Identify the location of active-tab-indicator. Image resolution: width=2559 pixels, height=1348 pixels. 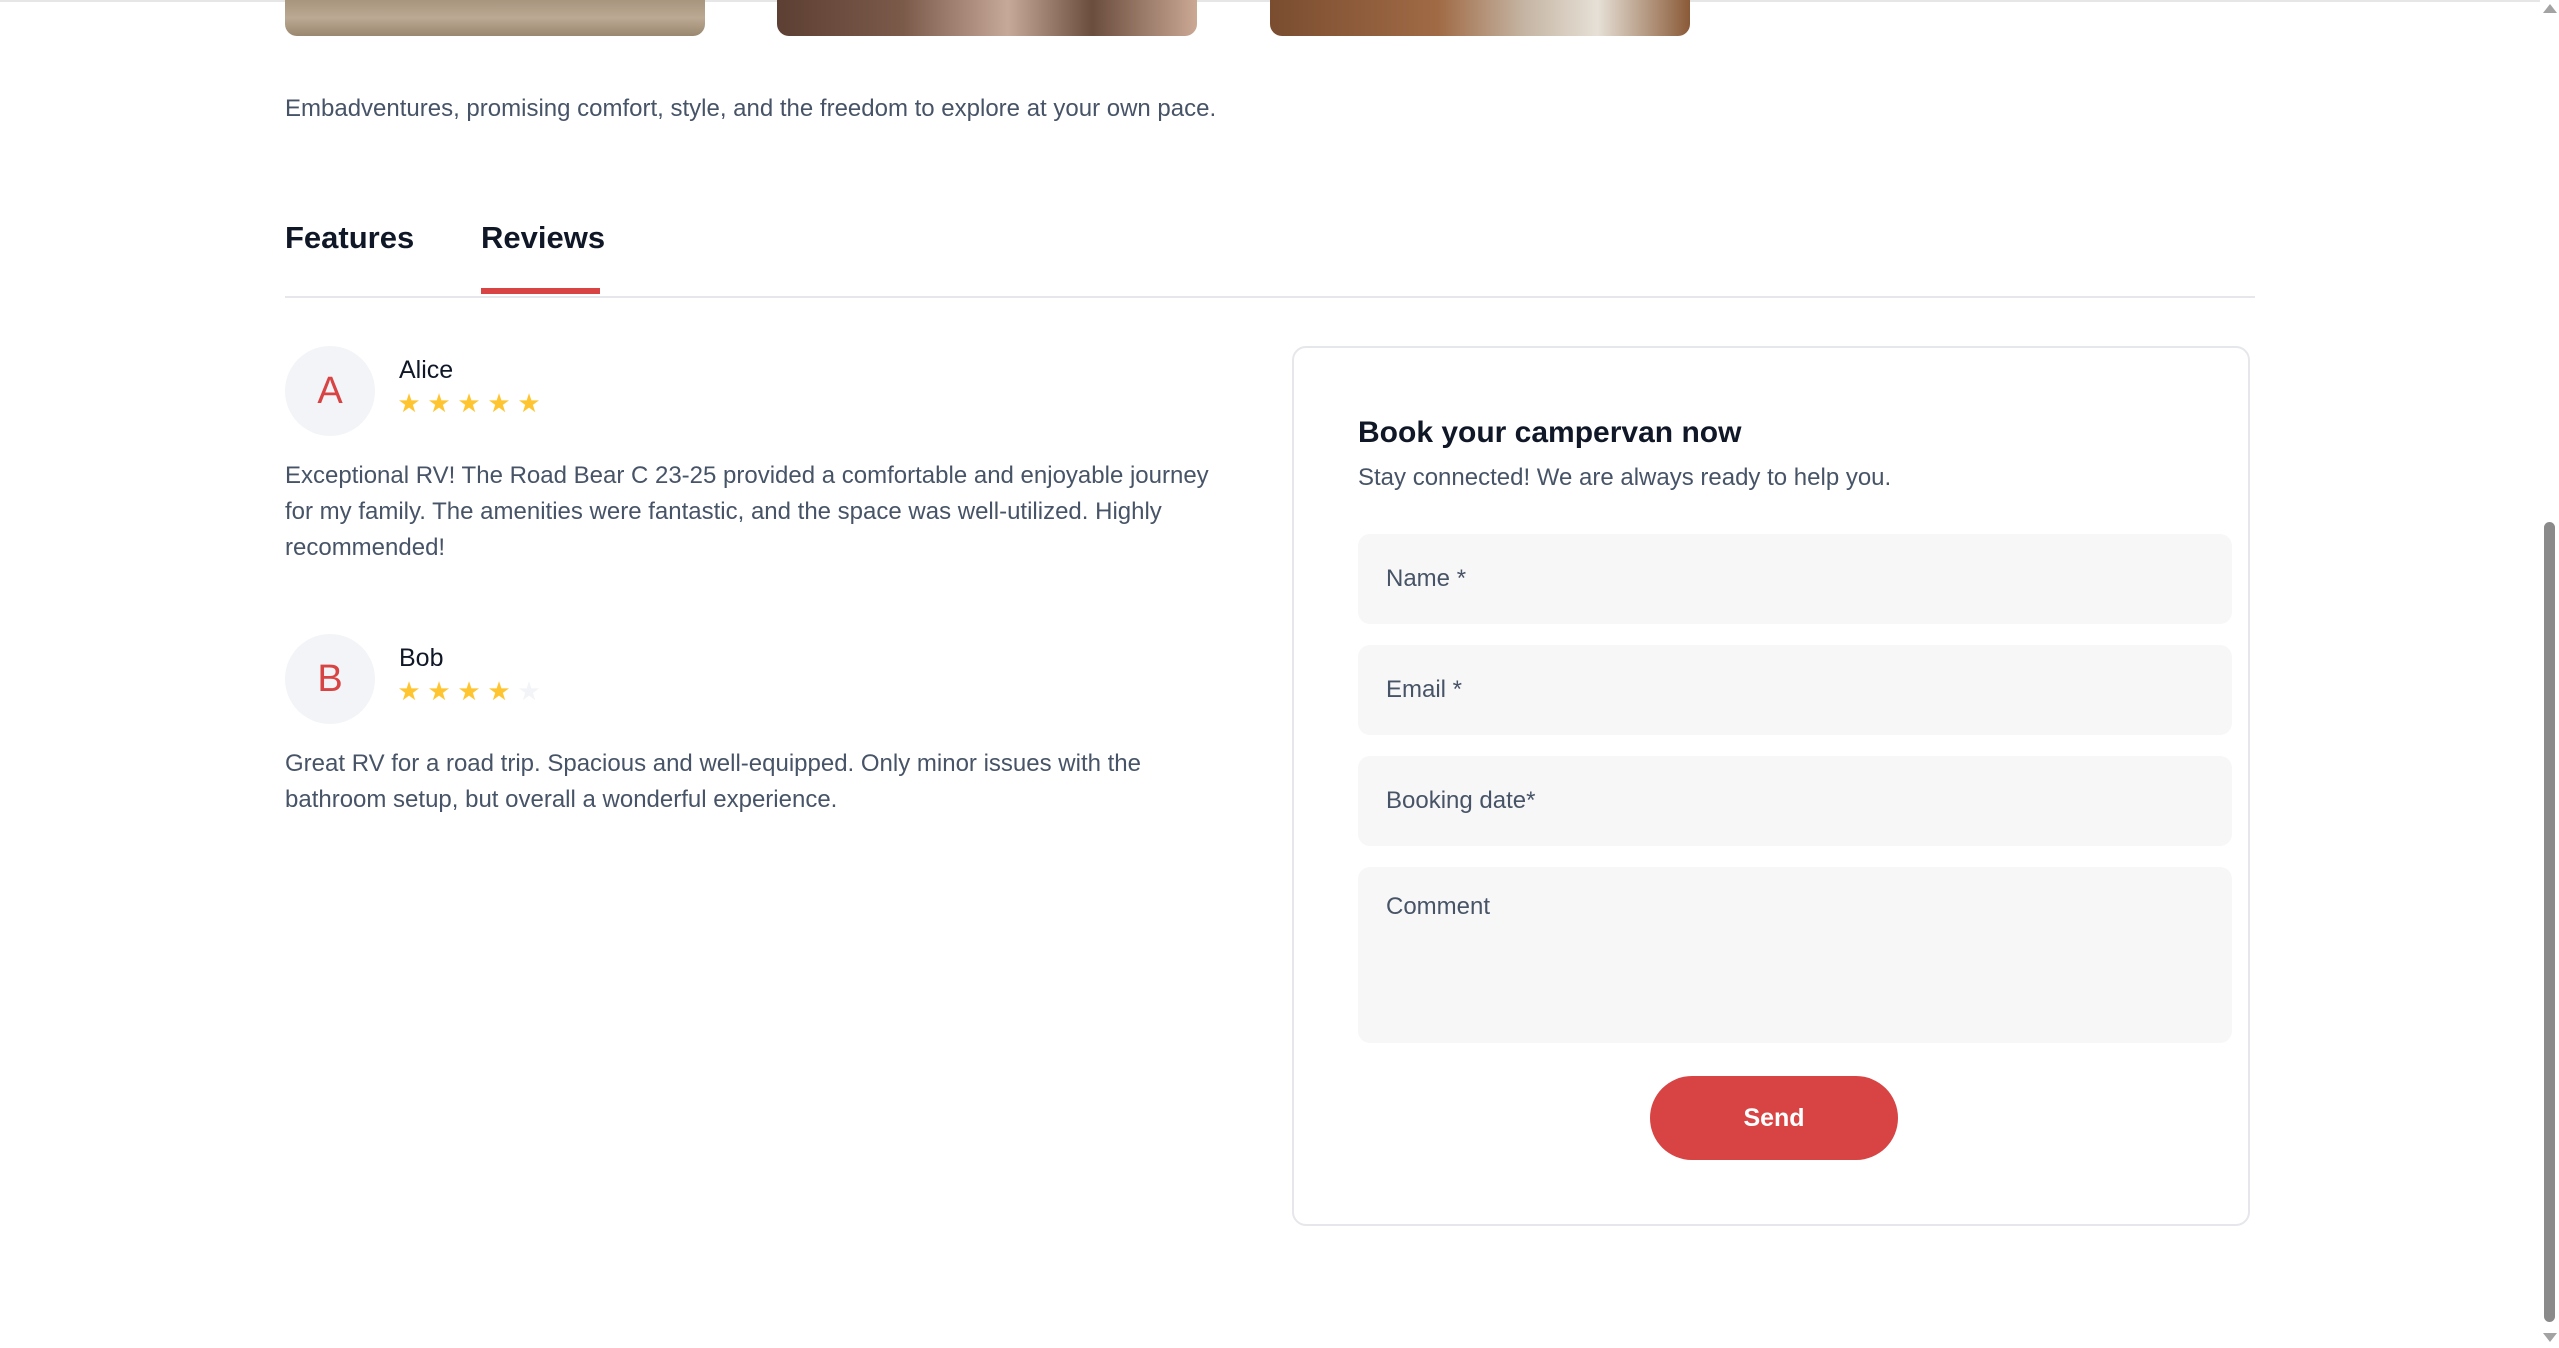
(540, 291).